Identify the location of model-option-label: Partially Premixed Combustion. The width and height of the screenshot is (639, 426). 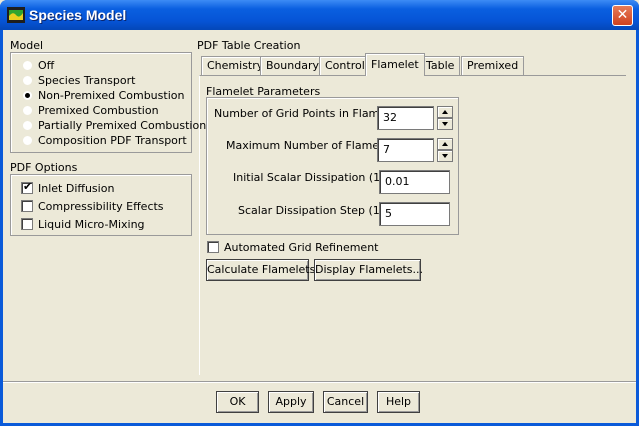
(122, 125).